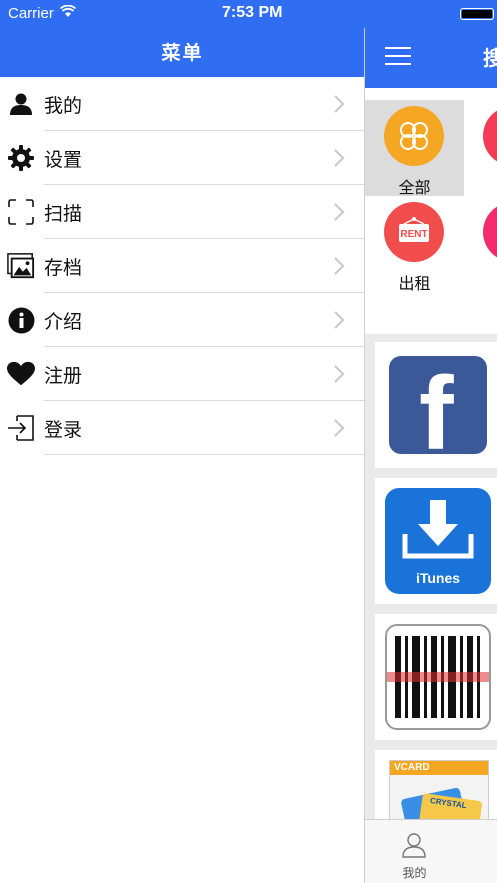  I want to click on wifi-icon, so click(68, 11).